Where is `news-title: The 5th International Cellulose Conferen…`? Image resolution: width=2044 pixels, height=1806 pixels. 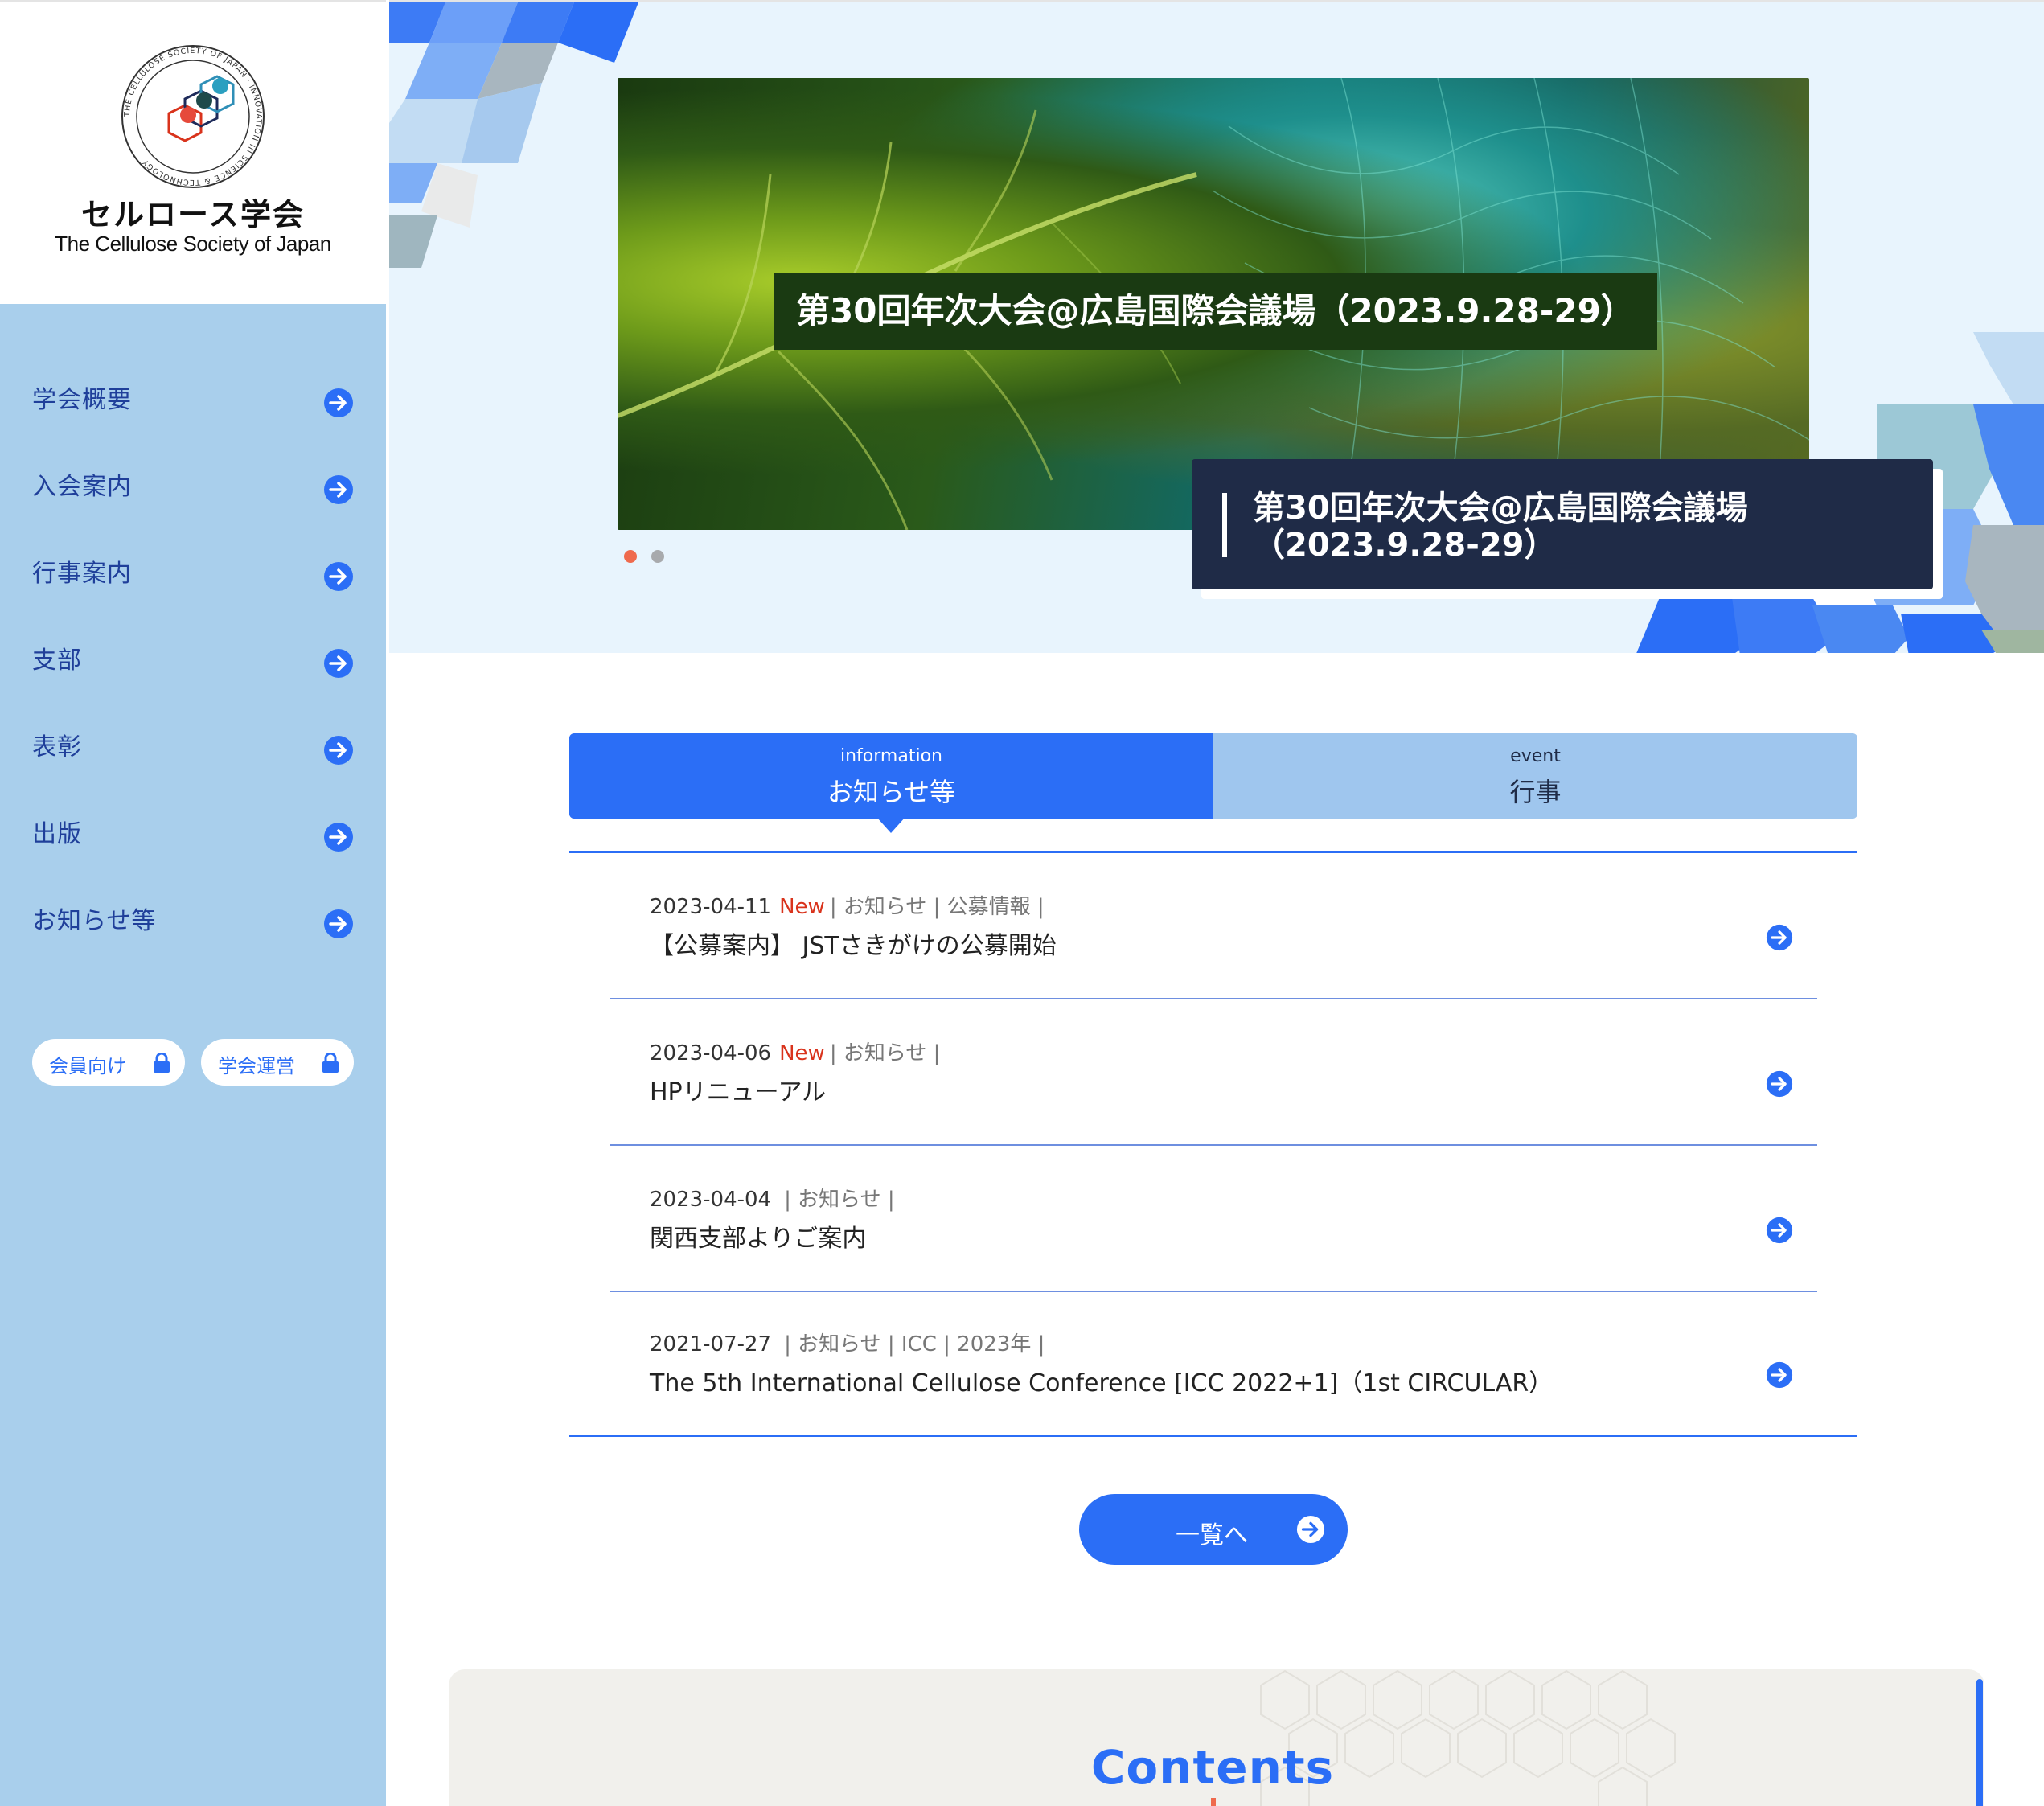 news-title: The 5th International Cellulose Conferen… is located at coordinates (1102, 1383).